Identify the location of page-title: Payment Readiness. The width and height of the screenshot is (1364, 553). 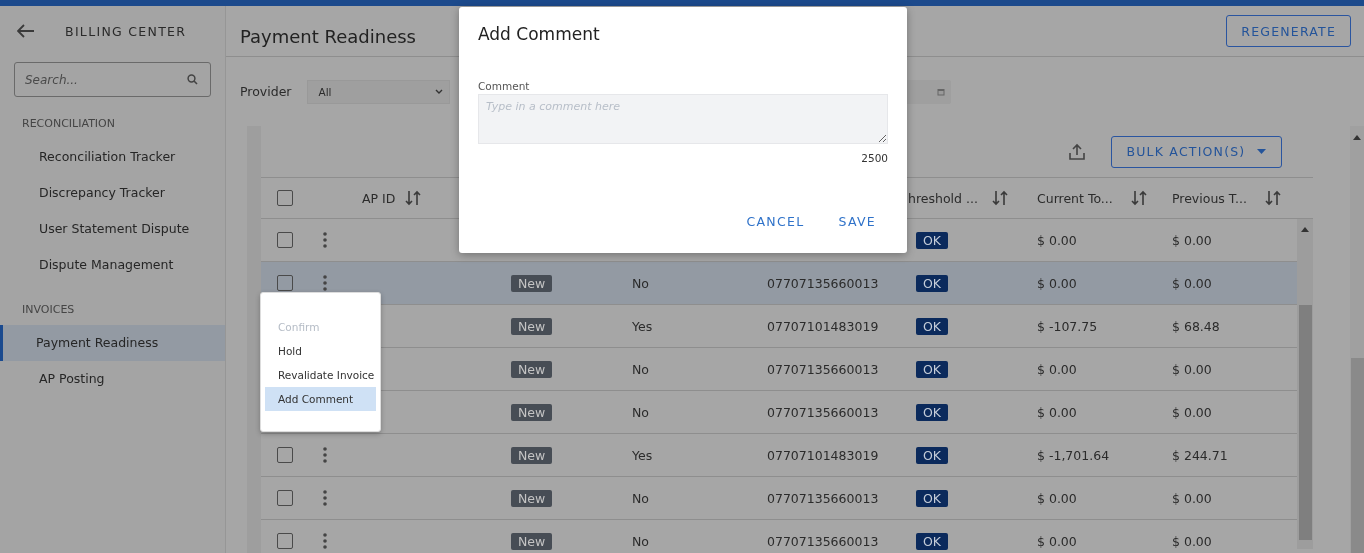
(328, 36).